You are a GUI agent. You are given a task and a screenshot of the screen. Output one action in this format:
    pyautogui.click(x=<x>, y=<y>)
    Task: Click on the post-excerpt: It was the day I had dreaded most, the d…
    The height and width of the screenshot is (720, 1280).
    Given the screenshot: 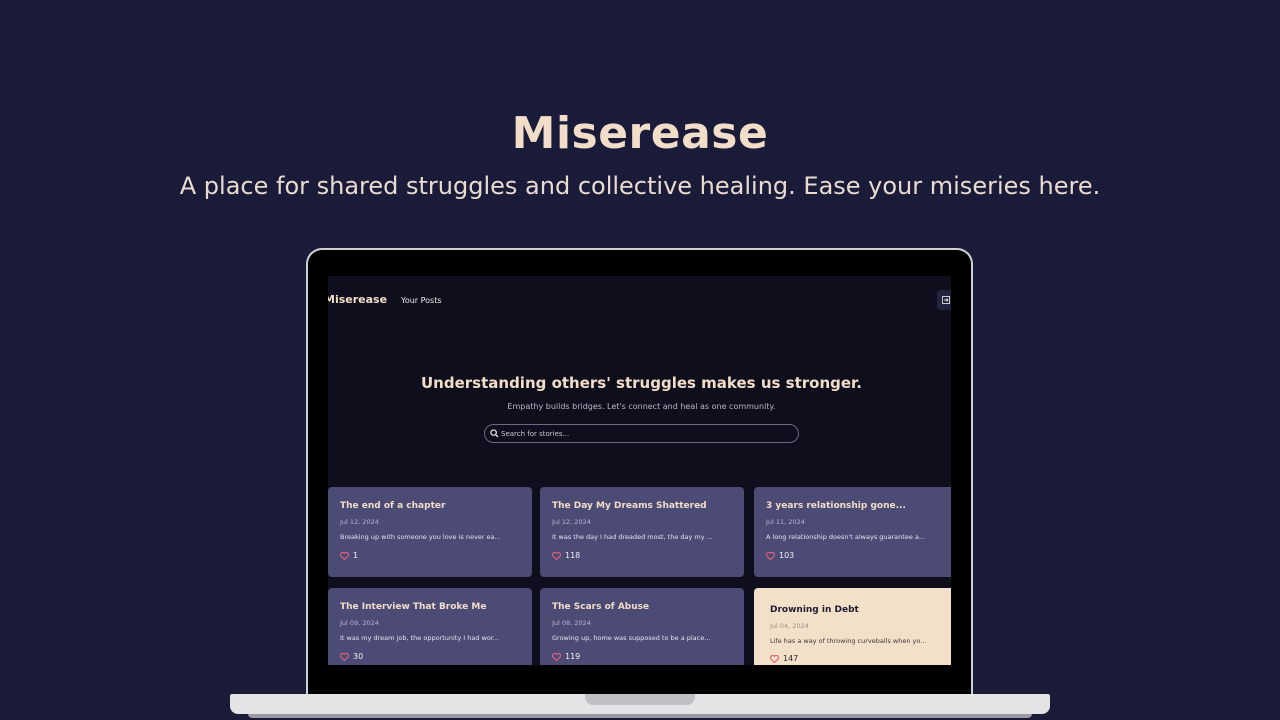 What is the action you would take?
    pyautogui.click(x=632, y=537)
    